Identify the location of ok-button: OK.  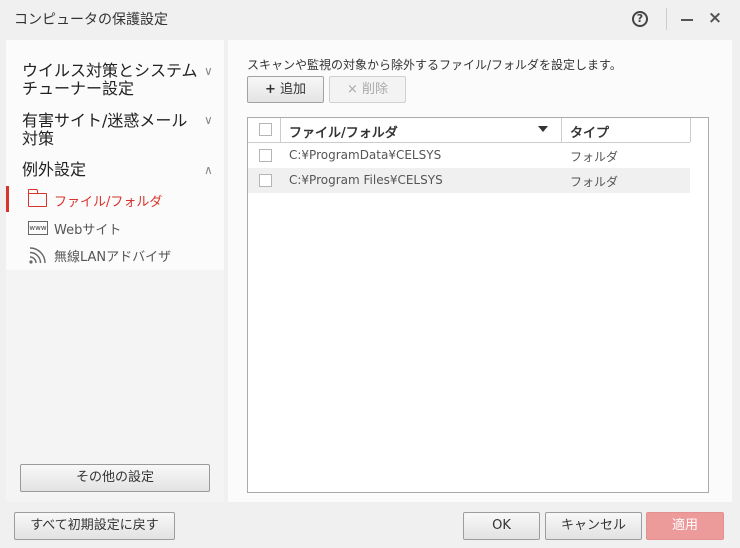
(501, 526).